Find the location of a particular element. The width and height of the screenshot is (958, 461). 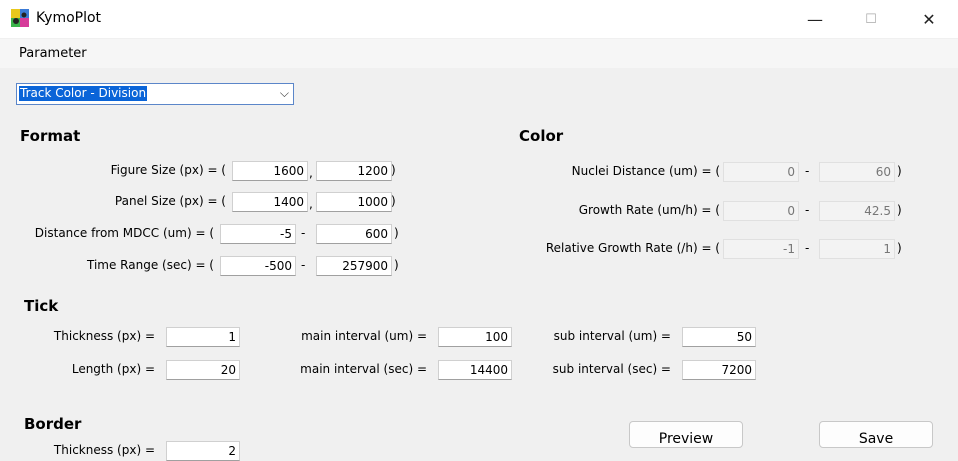

figure-height-input: 1200 is located at coordinates (354, 171).